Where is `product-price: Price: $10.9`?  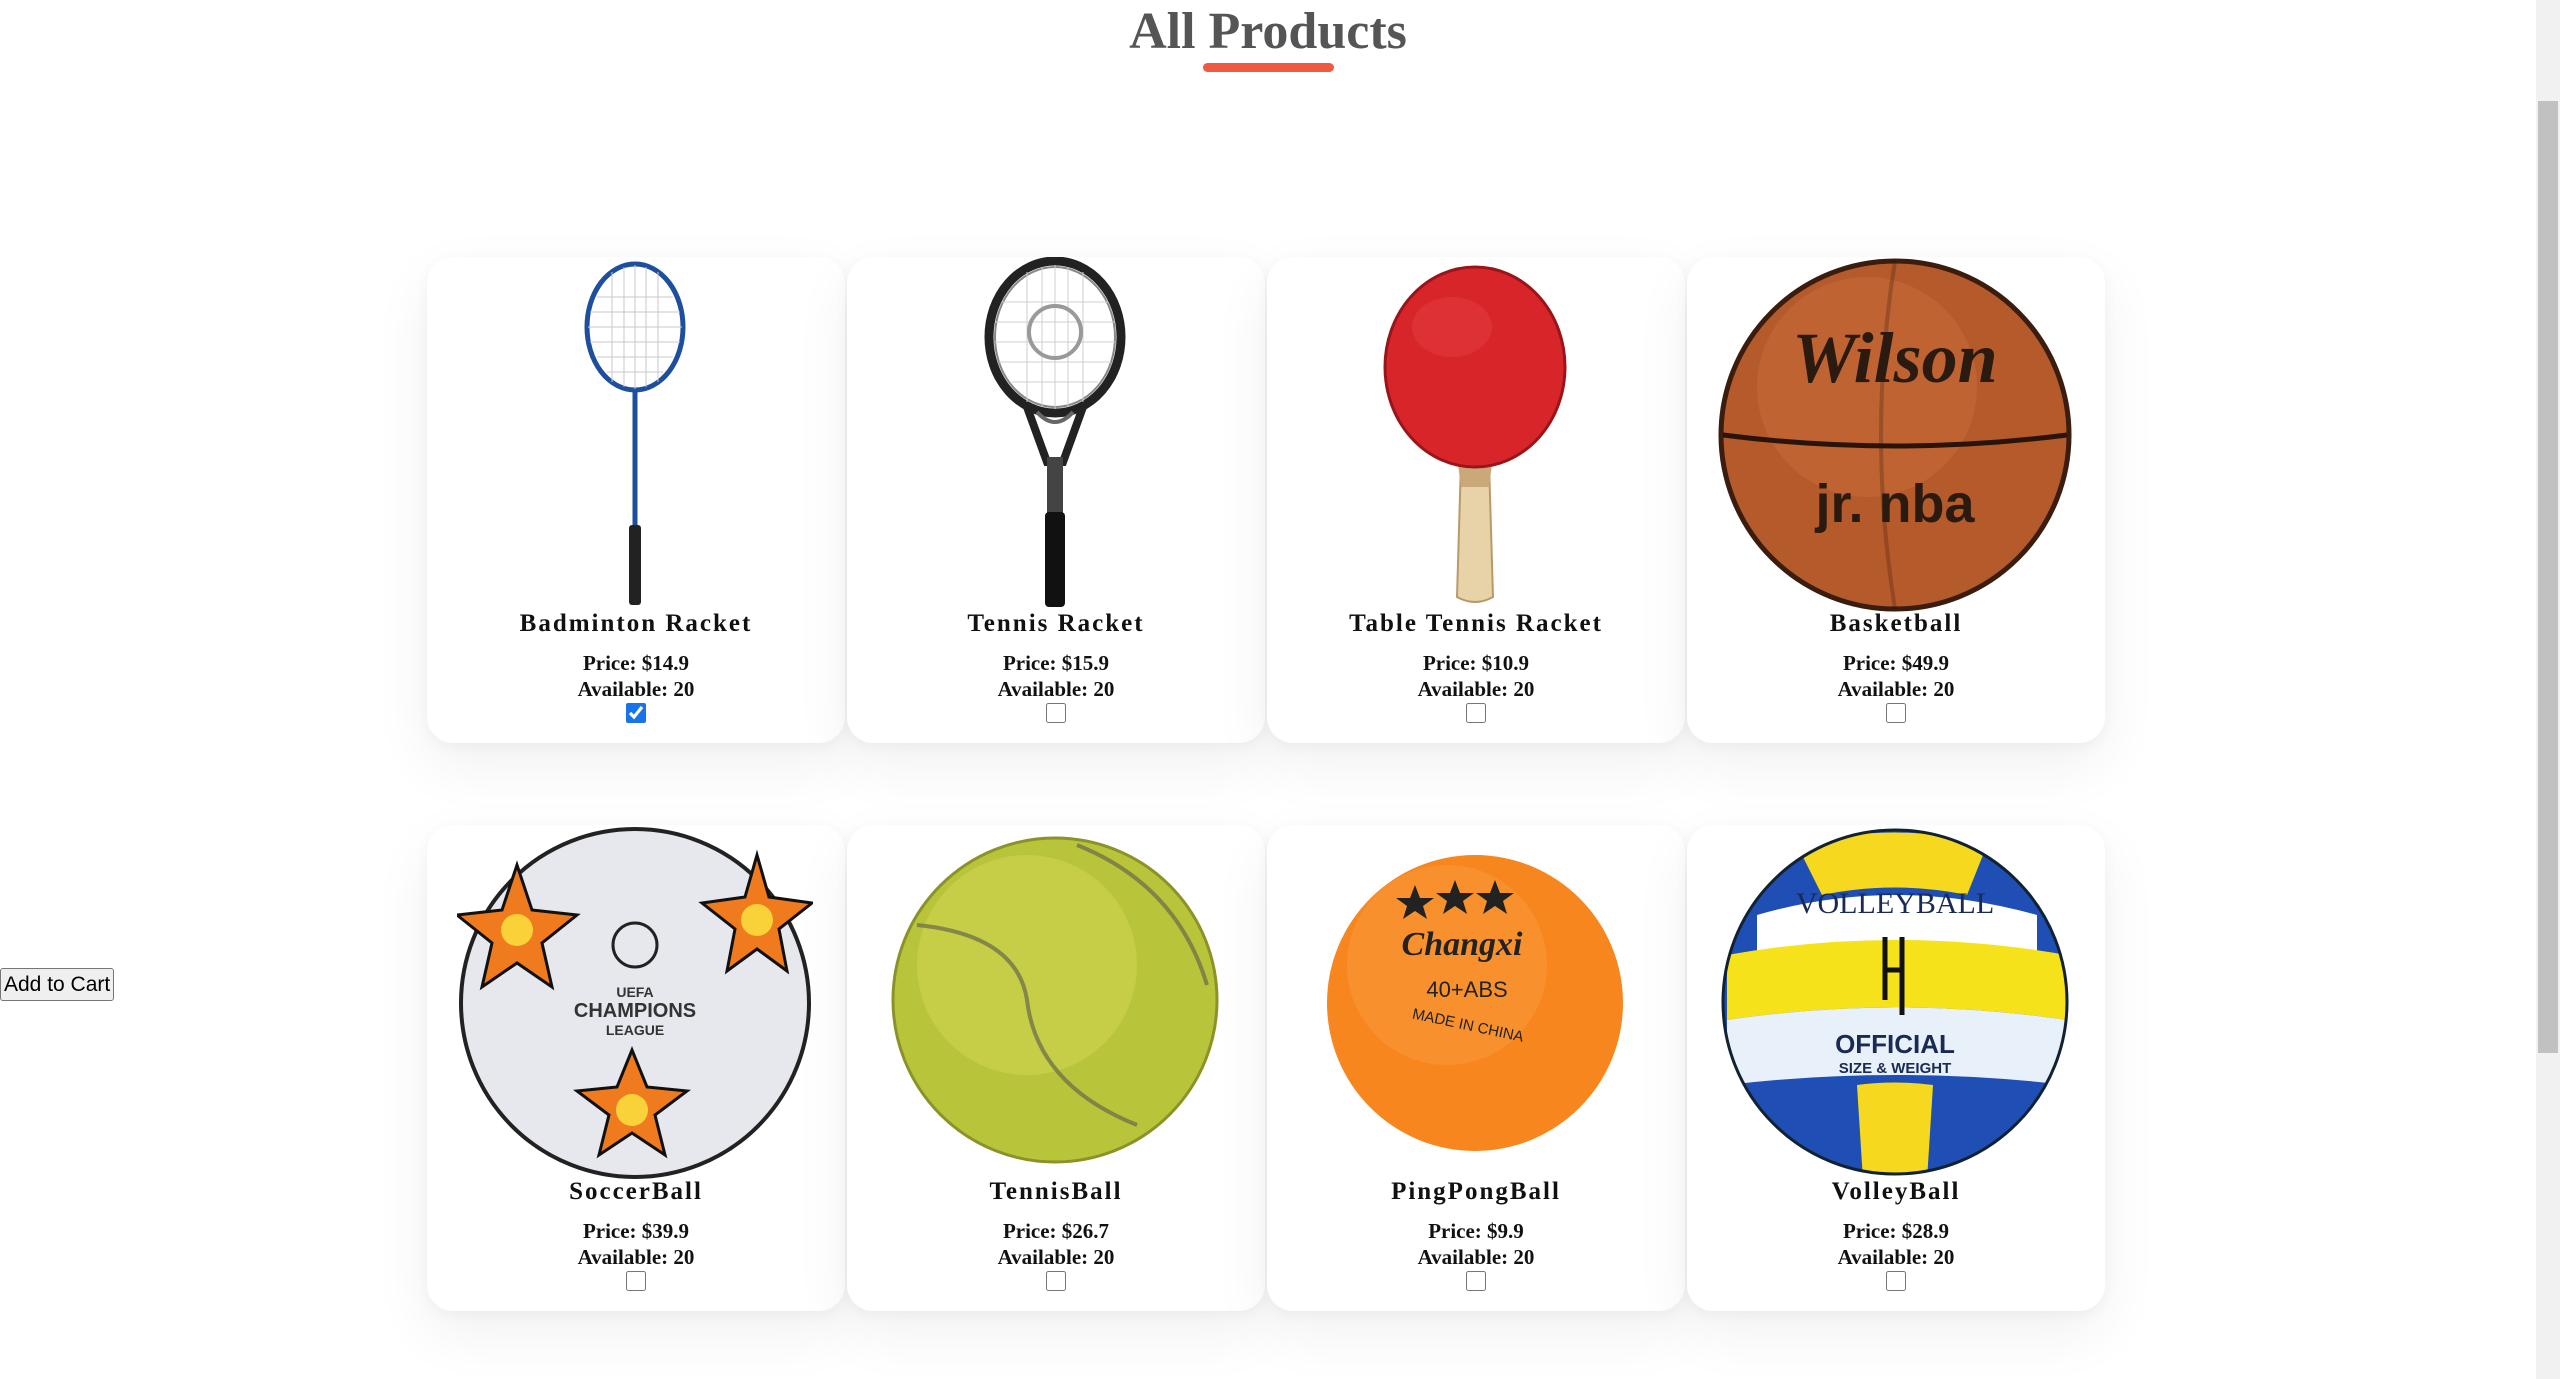 product-price: Price: $10.9 is located at coordinates (1476, 663).